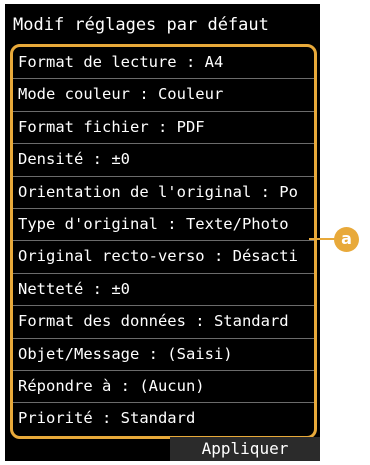 Image resolution: width=370 pixels, height=465 pixels. I want to click on callout-line, so click(322, 239).